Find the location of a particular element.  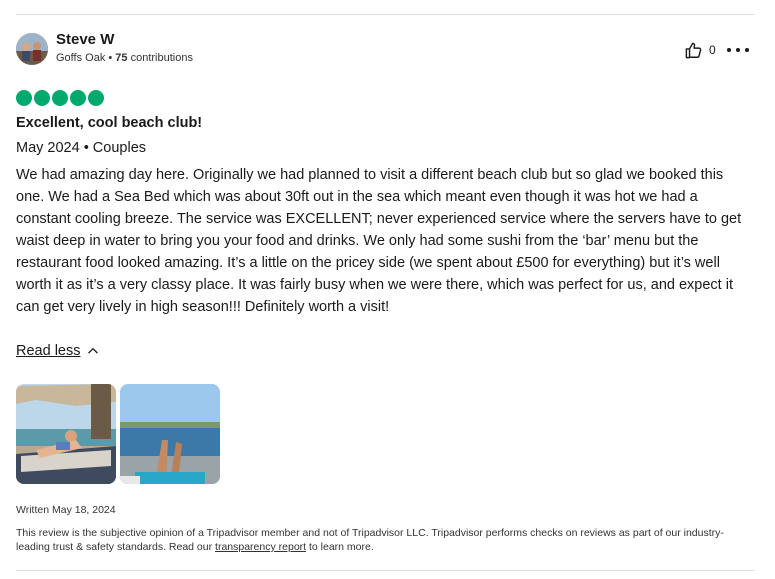

disclaimer-text-end: to learn more. is located at coordinates (340, 547).